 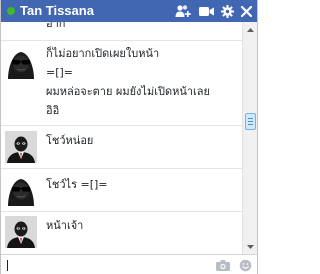 I want to click on message-input, so click(x=103, y=265).